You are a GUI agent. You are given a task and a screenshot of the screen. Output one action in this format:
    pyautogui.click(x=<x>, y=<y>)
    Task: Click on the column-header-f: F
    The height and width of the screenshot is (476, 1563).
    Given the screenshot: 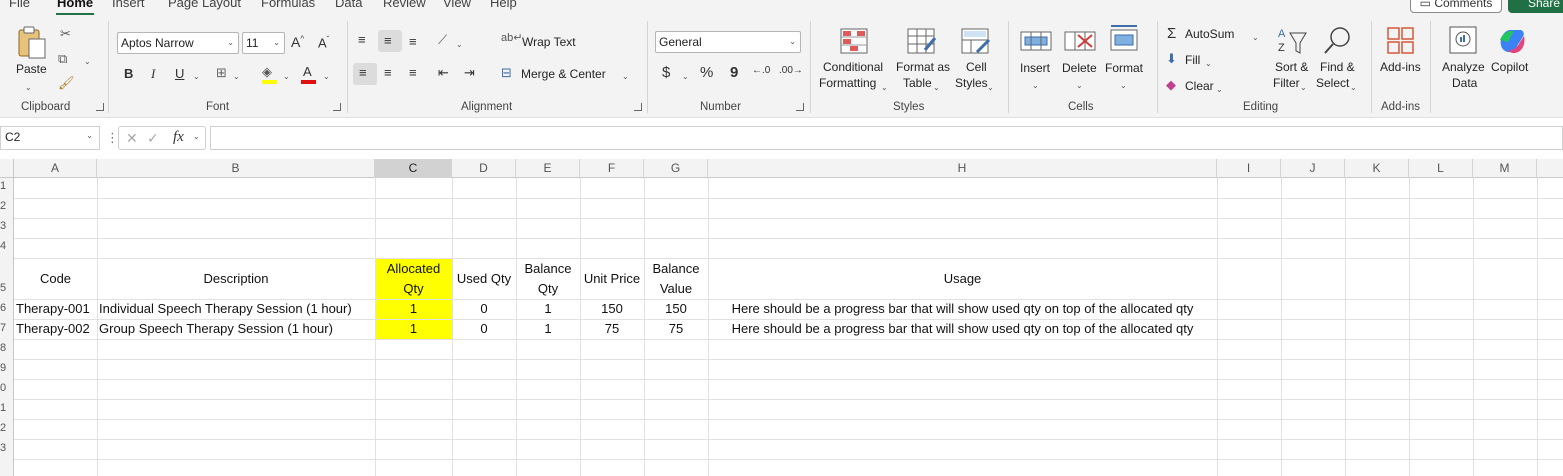 What is the action you would take?
    pyautogui.click(x=612, y=168)
    